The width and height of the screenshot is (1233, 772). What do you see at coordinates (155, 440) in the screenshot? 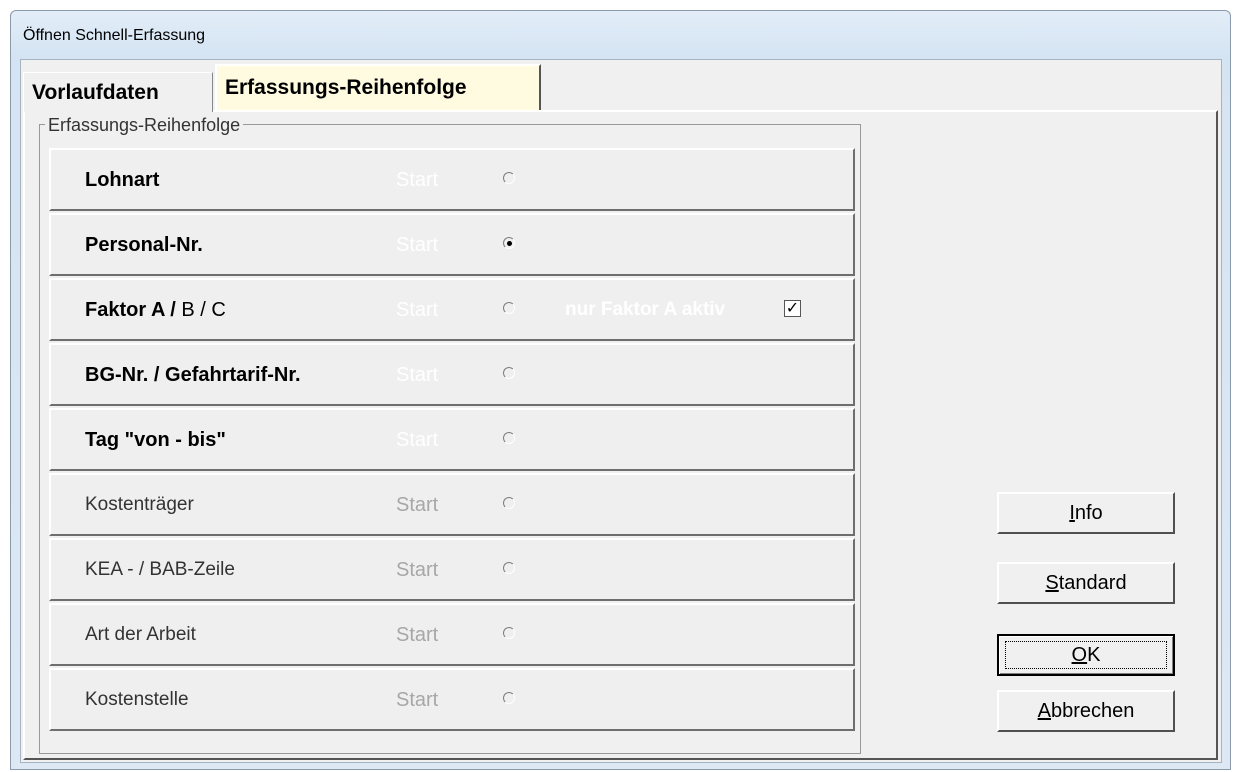
I see `row-label: Tag "von - bis"` at bounding box center [155, 440].